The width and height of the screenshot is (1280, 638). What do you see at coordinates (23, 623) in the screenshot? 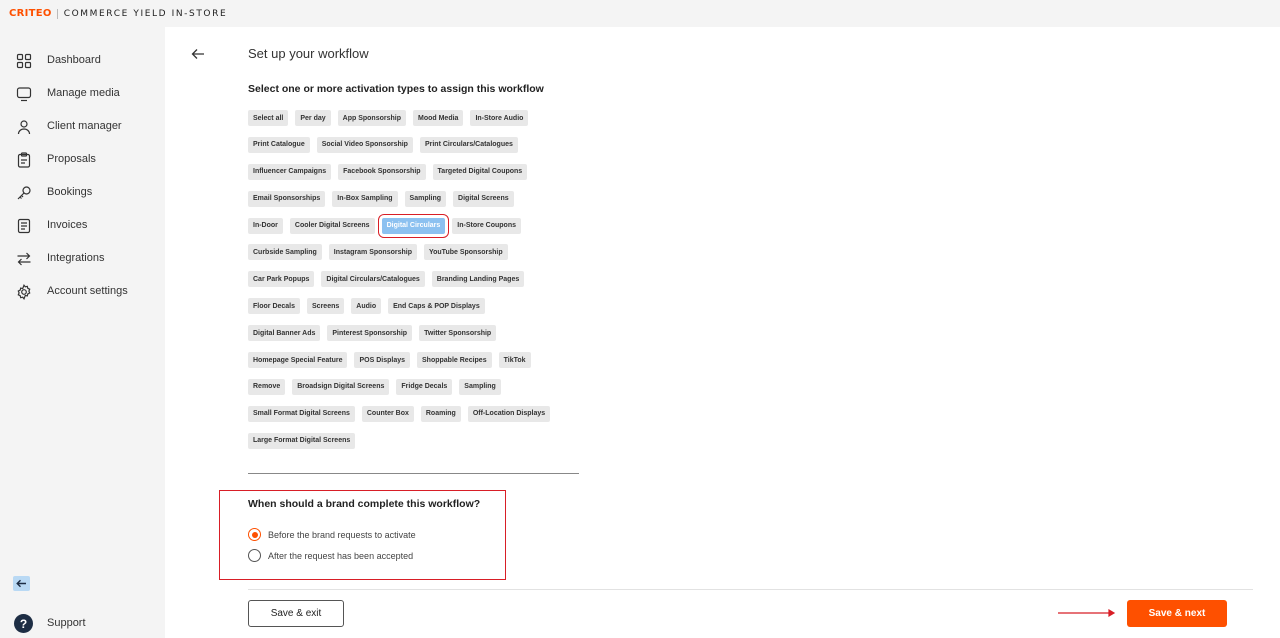
I see `question-icon: ?` at bounding box center [23, 623].